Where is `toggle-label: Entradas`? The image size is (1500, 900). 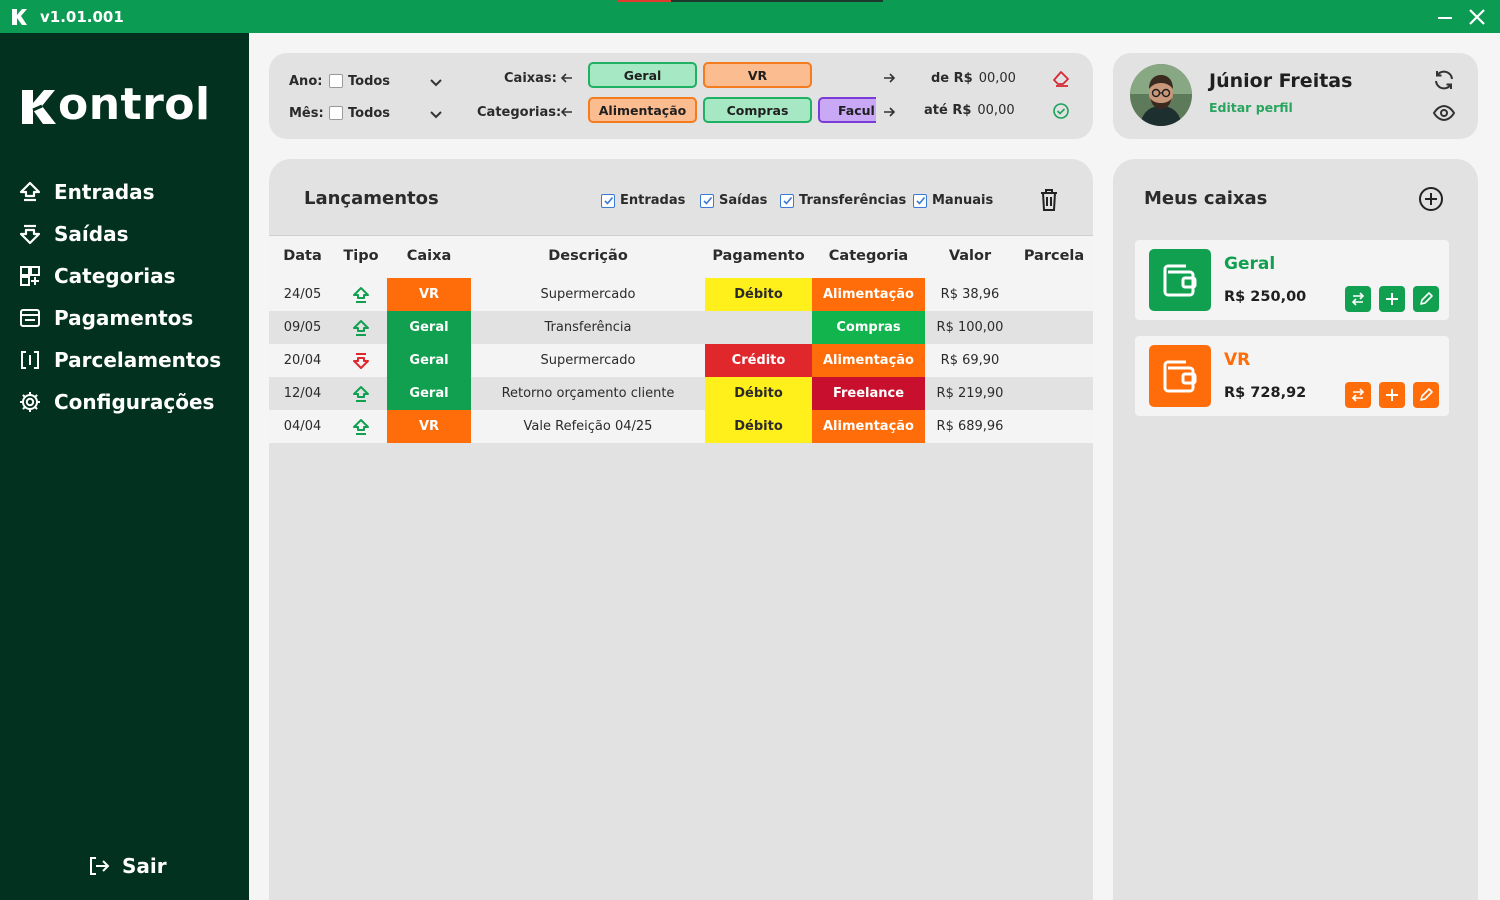 toggle-label: Entradas is located at coordinates (653, 200).